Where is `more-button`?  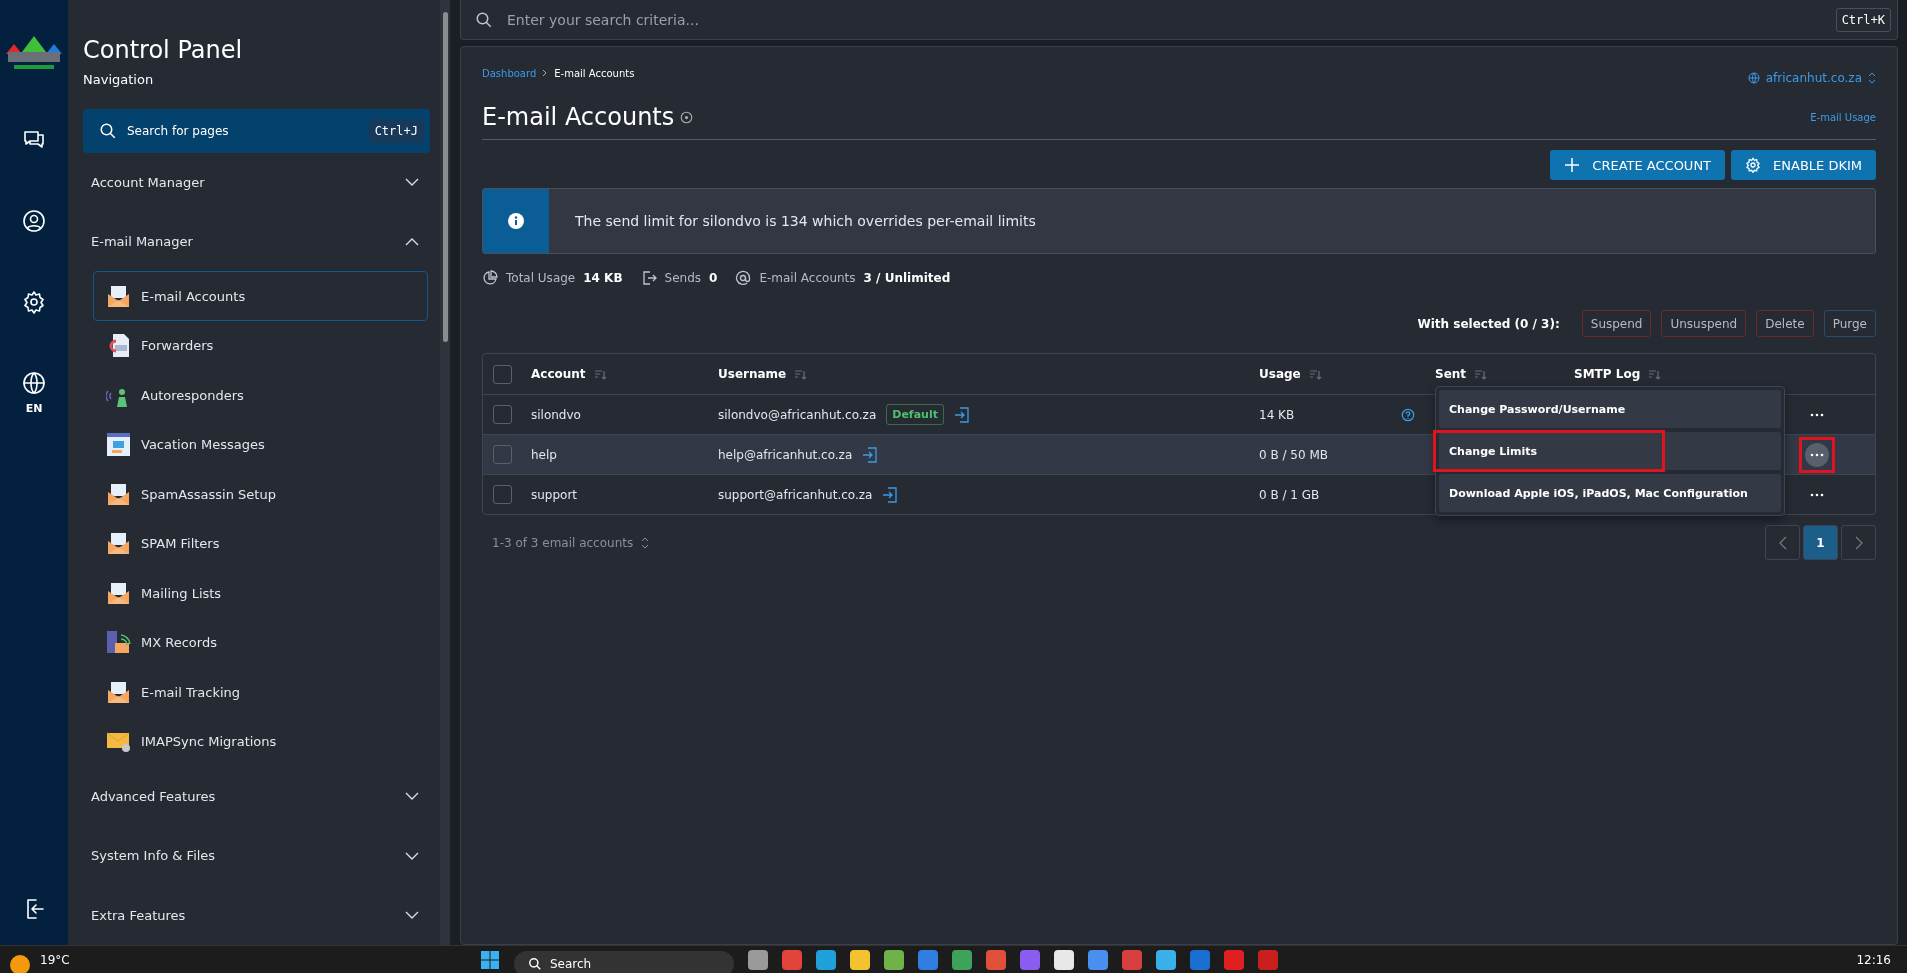 more-button is located at coordinates (1817, 454).